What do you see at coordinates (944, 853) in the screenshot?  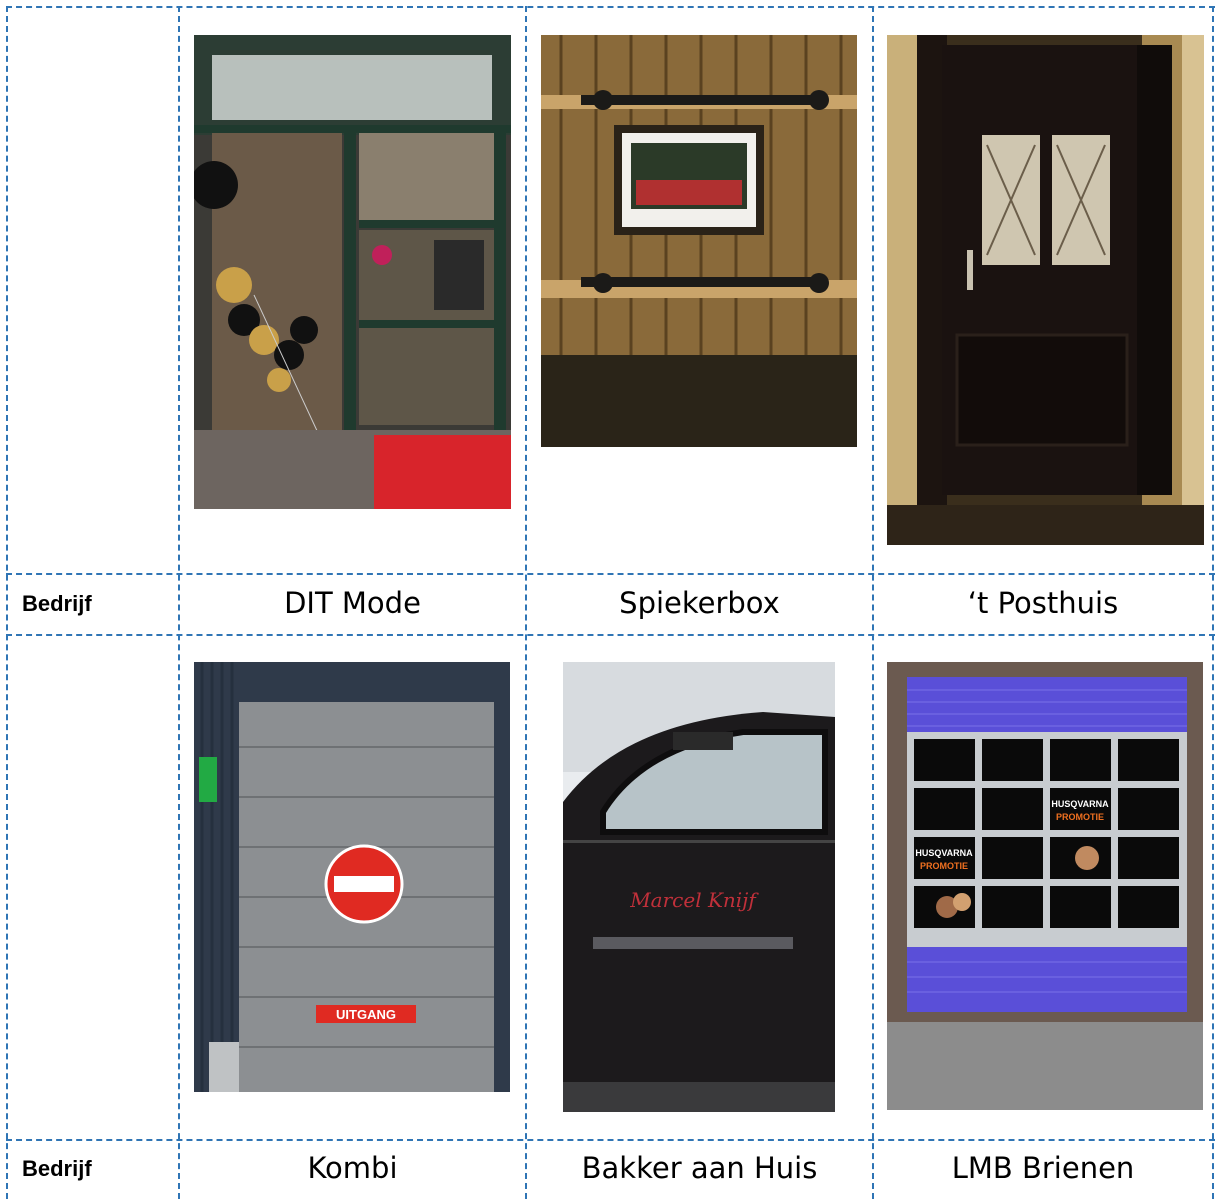 I see `lmb-poster-2-brand: HUSQVARNA` at bounding box center [944, 853].